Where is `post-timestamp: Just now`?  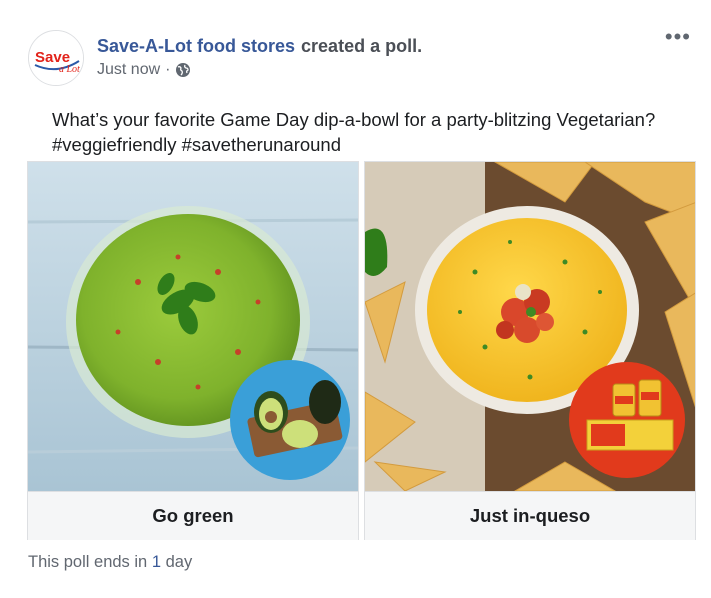 post-timestamp: Just now is located at coordinates (128, 70).